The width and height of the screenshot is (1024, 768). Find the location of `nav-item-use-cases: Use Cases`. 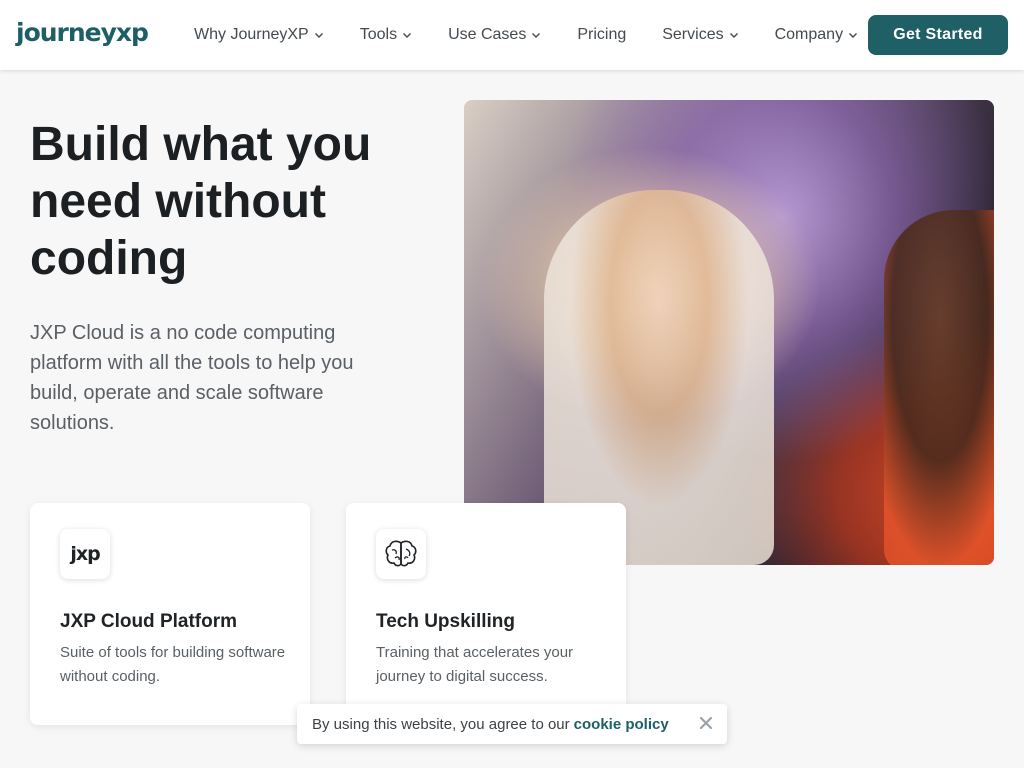

nav-item-use-cases: Use Cases is located at coordinates (494, 35).